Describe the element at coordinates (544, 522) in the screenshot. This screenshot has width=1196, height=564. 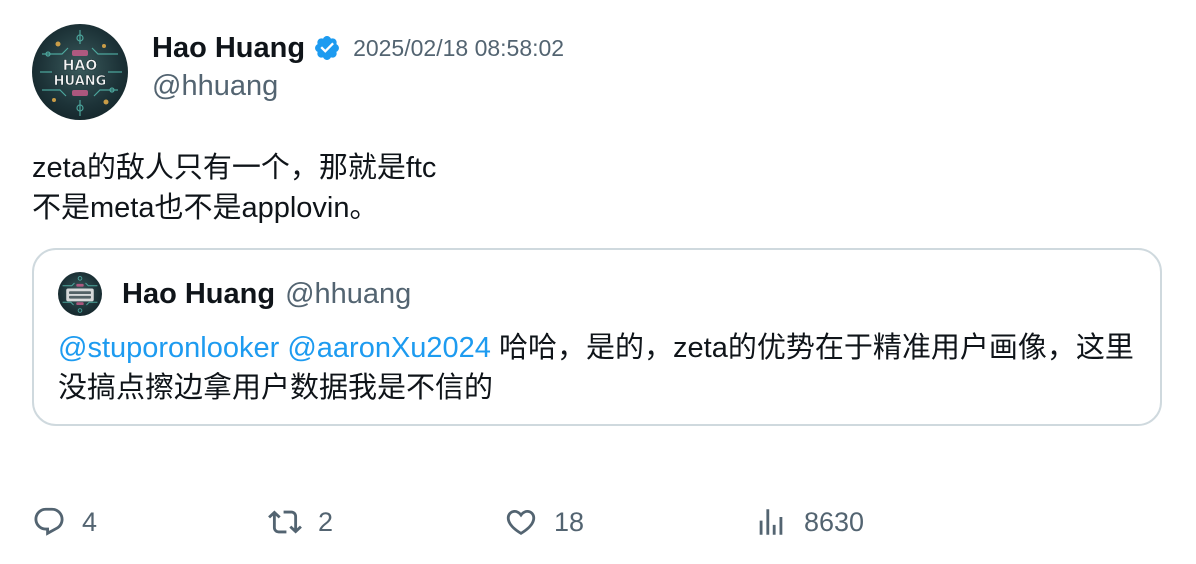
I see `like-button: 18` at that location.